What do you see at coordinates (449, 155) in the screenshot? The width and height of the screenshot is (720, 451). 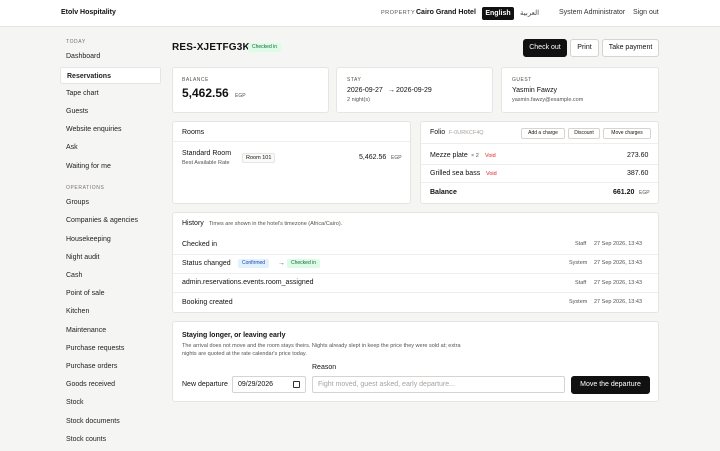 I see `folio-line-item: Mezze plate` at bounding box center [449, 155].